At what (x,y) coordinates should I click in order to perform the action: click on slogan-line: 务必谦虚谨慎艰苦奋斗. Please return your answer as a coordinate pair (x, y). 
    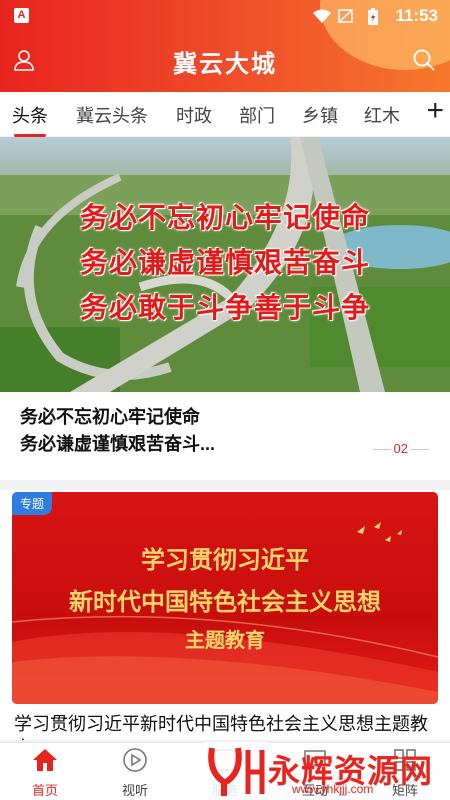
    Looking at the image, I should click on (224, 262).